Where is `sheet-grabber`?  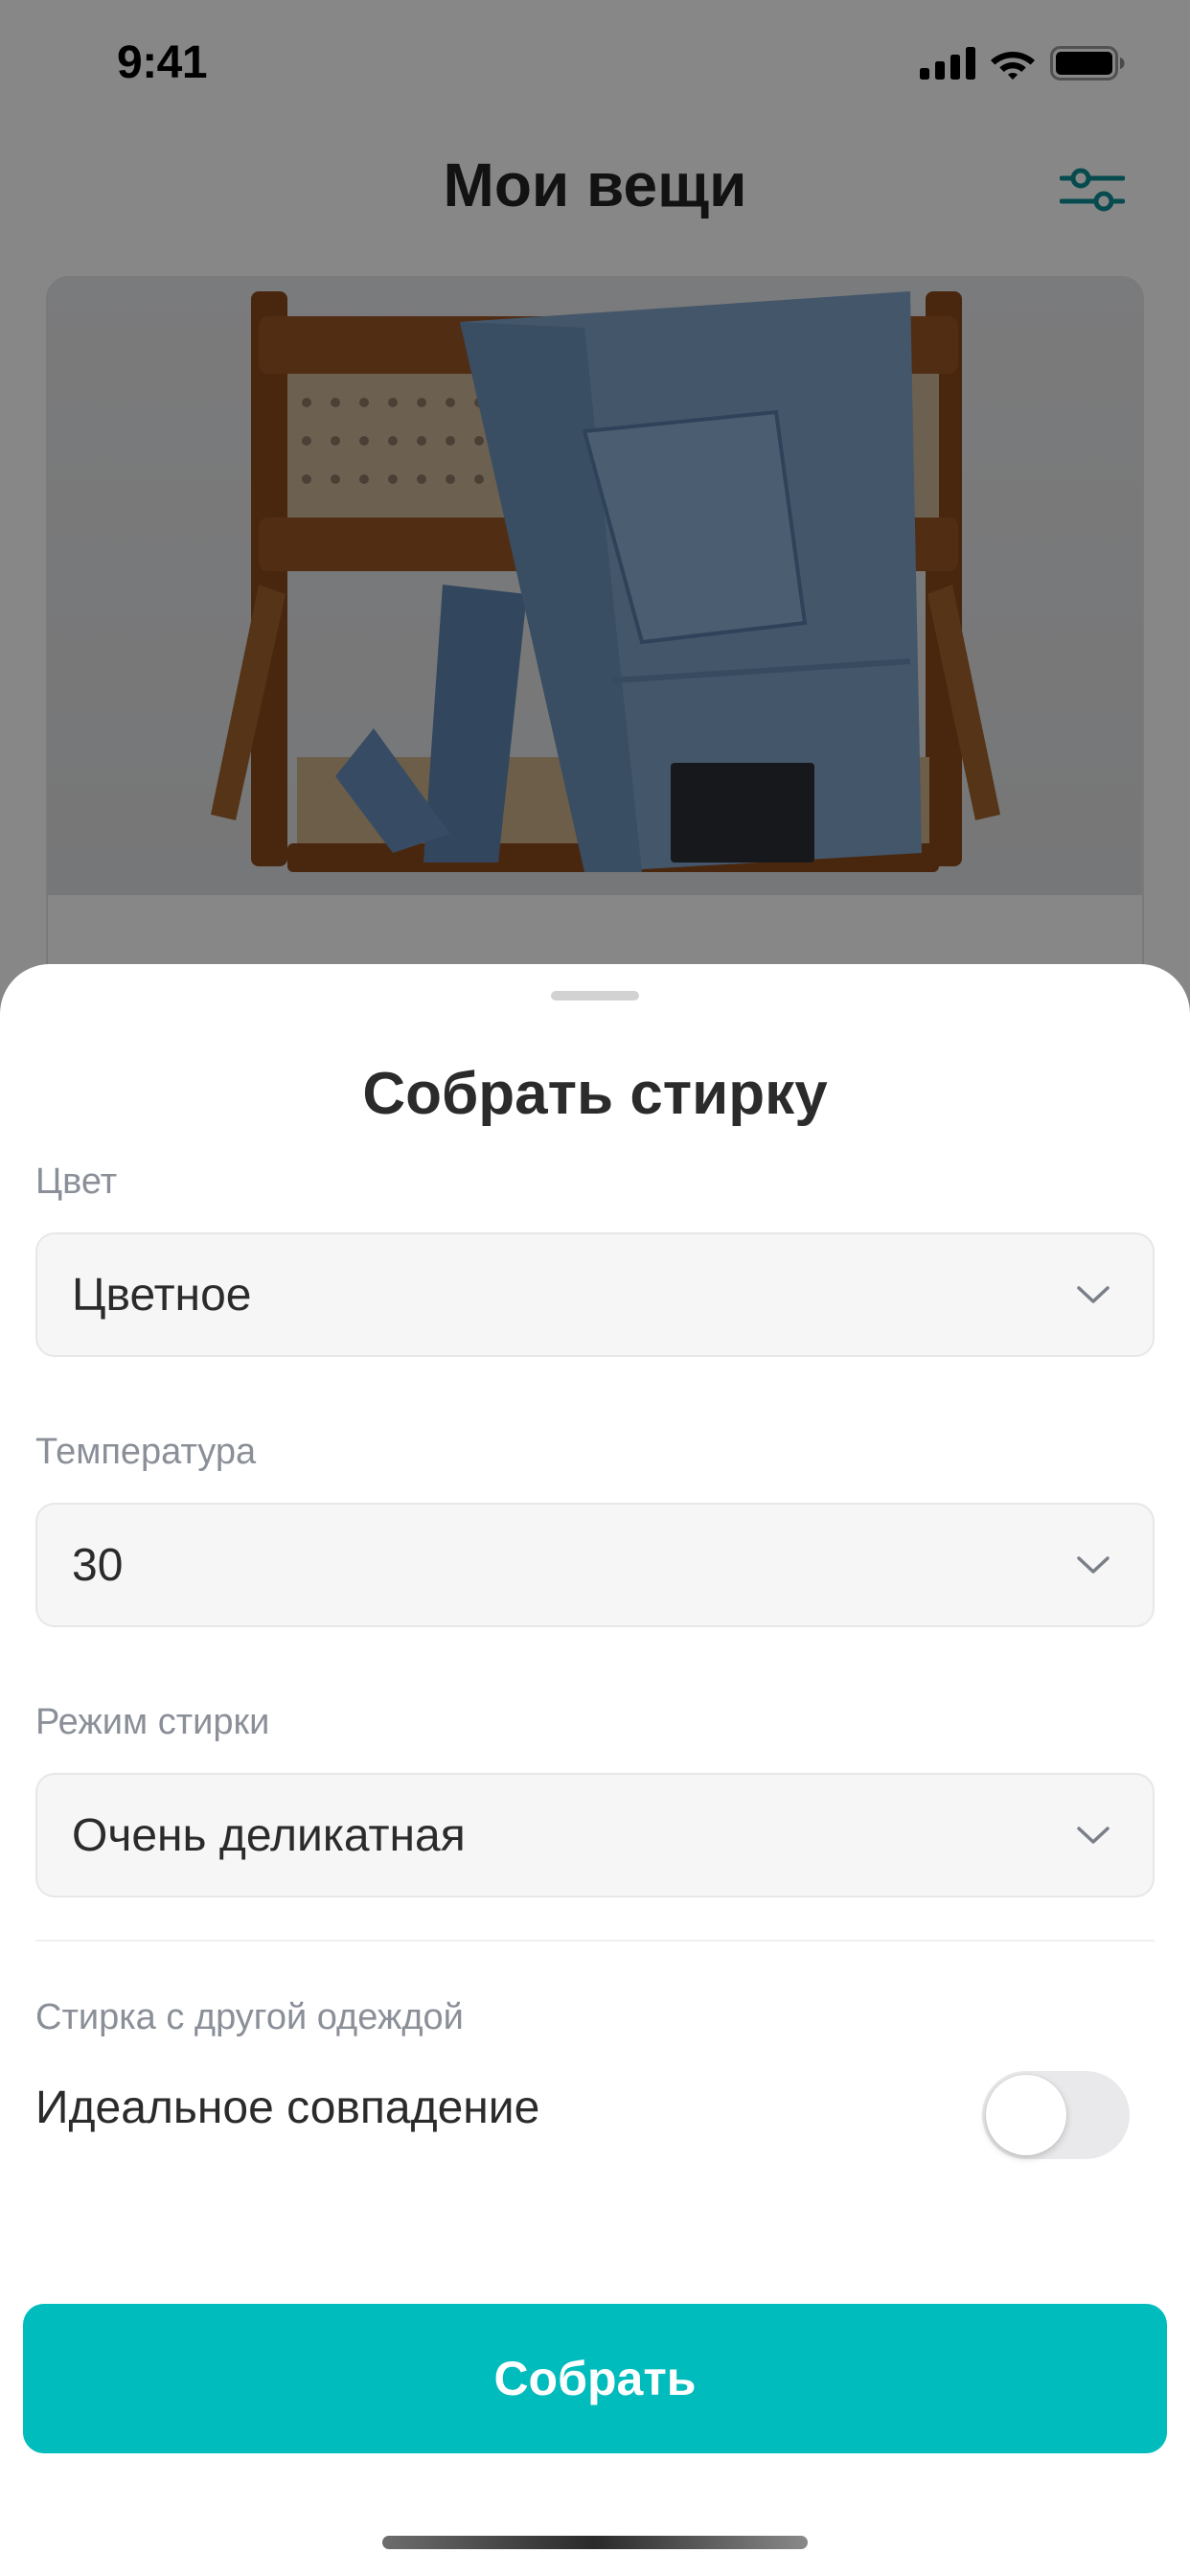 sheet-grabber is located at coordinates (595, 996).